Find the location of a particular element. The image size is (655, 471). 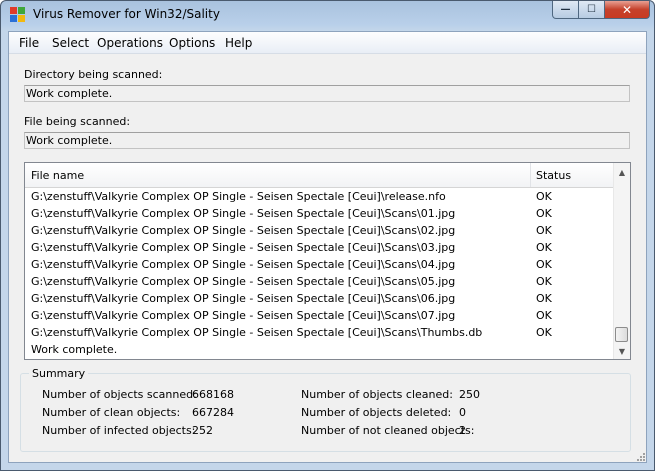

directory-field: Work complete. is located at coordinates (327, 93).